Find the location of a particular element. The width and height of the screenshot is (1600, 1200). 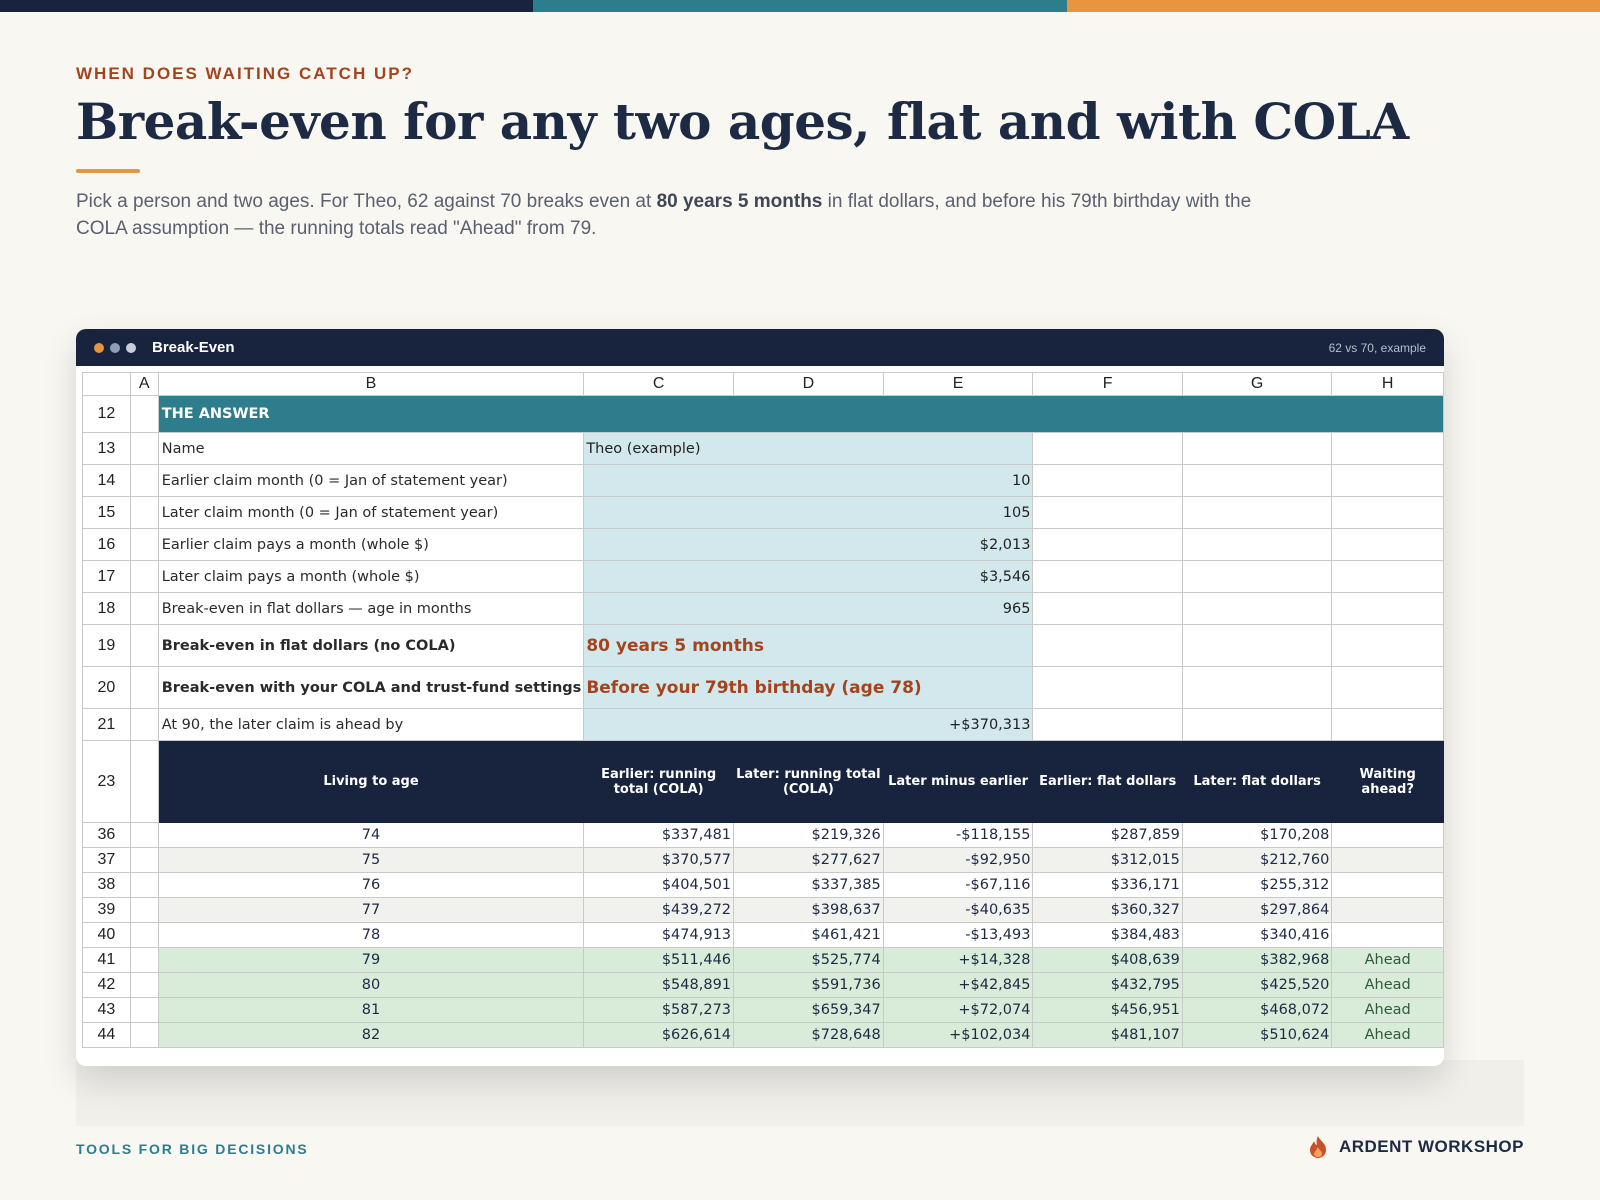

row-number: 23 is located at coordinates (106, 781).